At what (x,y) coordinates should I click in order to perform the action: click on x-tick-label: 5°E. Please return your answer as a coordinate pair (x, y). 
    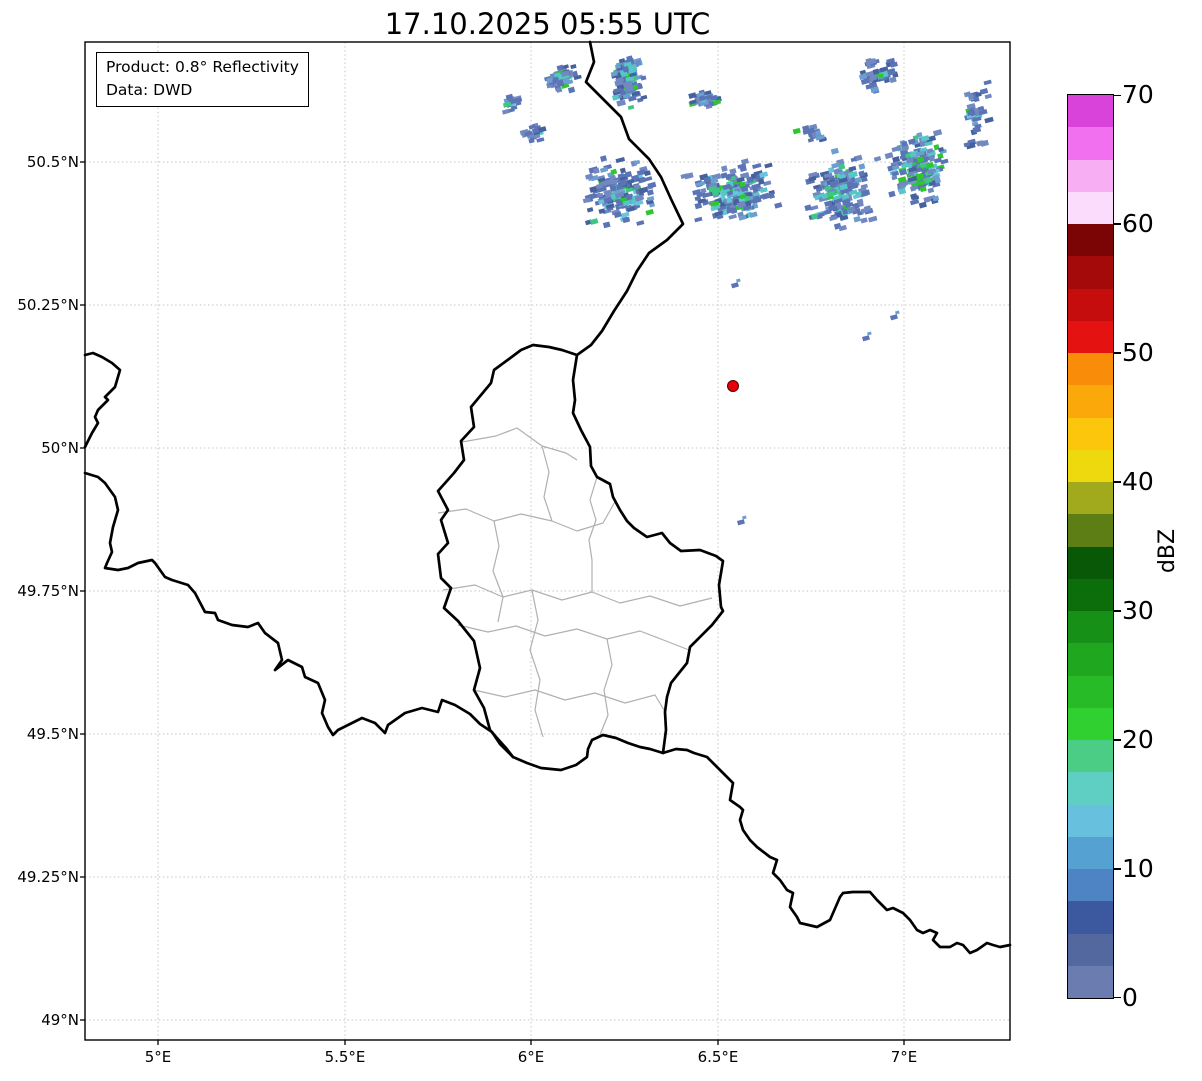
    Looking at the image, I should click on (158, 1057).